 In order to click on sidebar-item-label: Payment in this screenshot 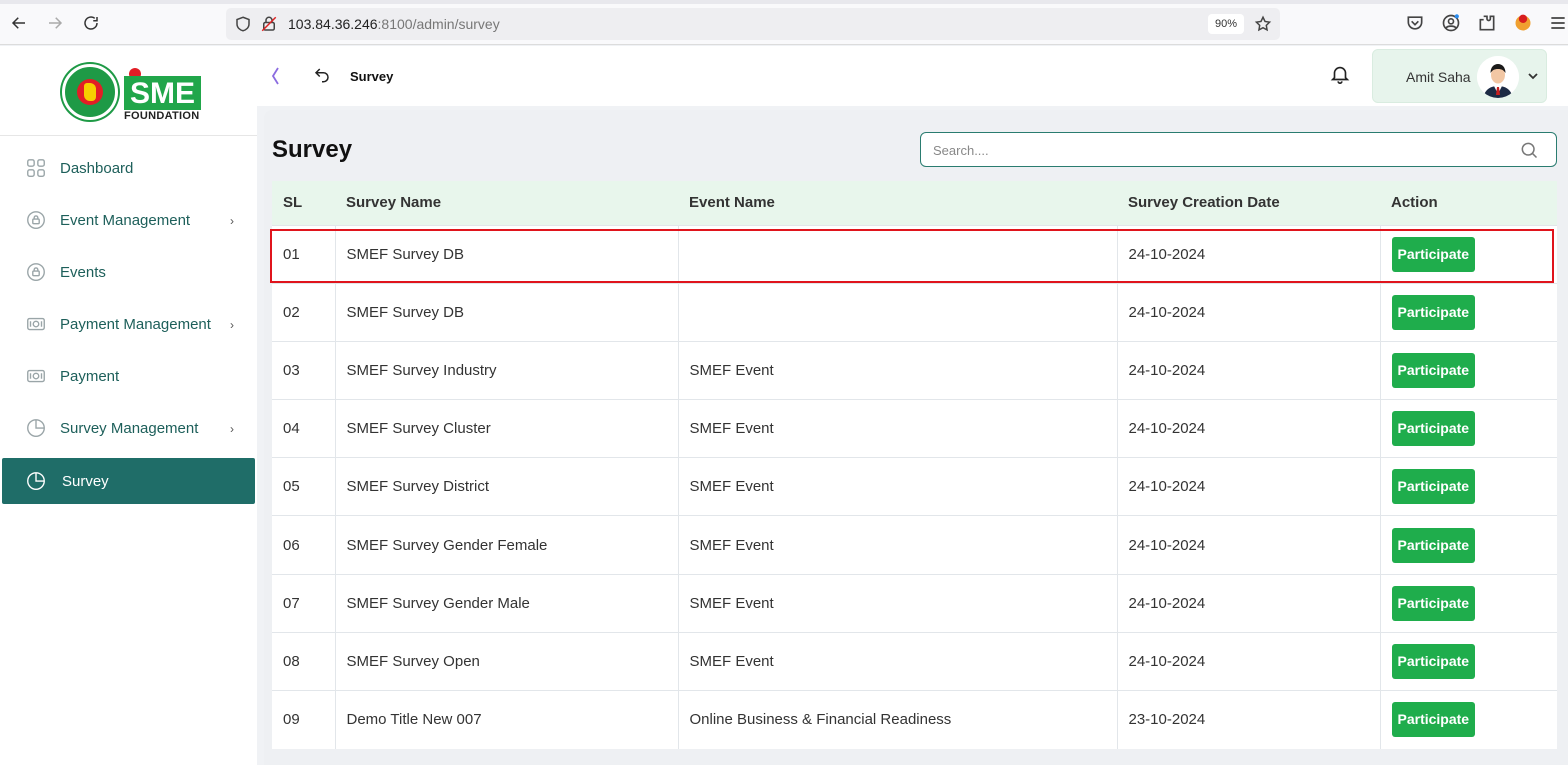, I will do `click(90, 376)`.